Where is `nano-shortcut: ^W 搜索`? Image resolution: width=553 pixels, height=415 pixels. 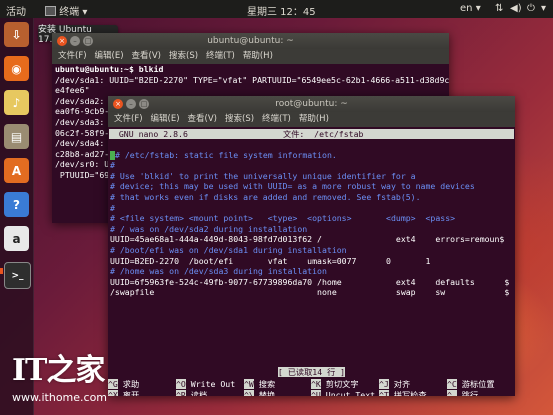
nano-shortcut: ^W 搜索 is located at coordinates (259, 384).